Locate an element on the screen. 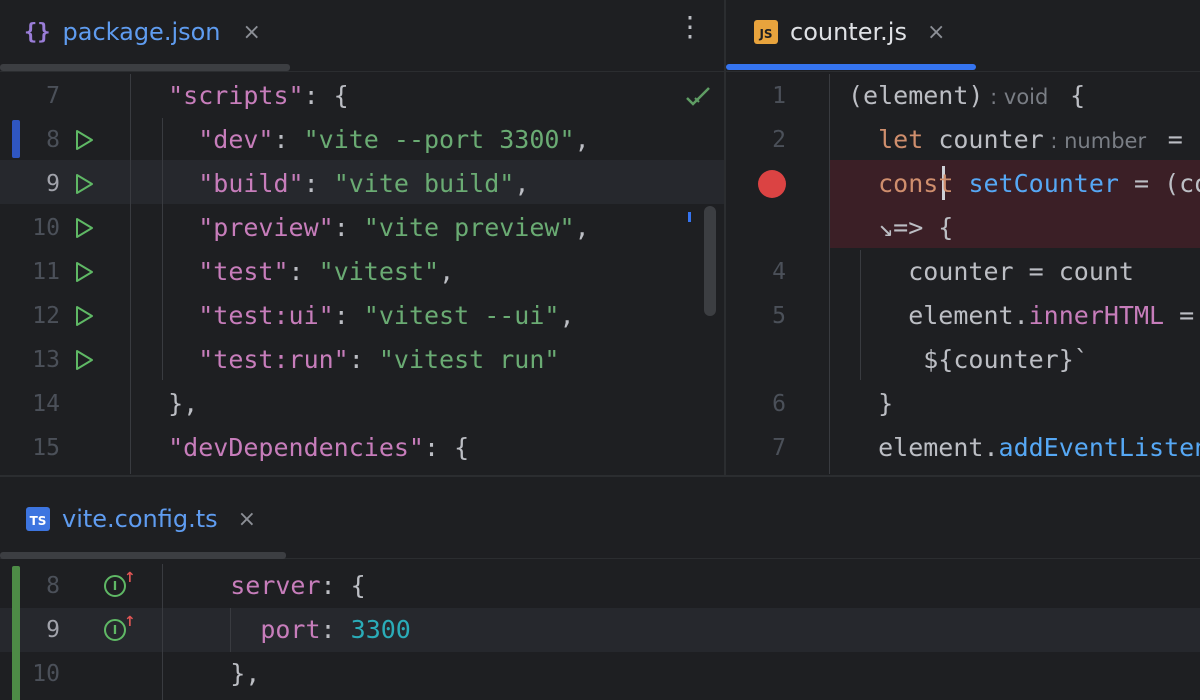  code-text: element.addEventListen is located at coordinates (1024, 448).